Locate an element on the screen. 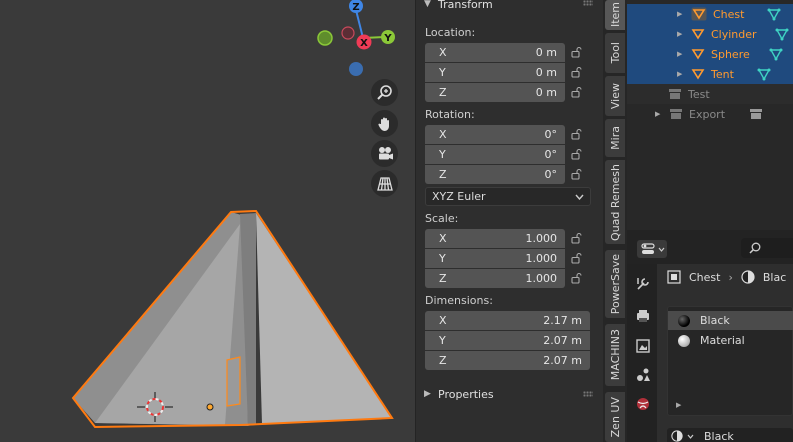 The height and width of the screenshot is (442, 793). material-slot-black: Black is located at coordinates (730, 320).